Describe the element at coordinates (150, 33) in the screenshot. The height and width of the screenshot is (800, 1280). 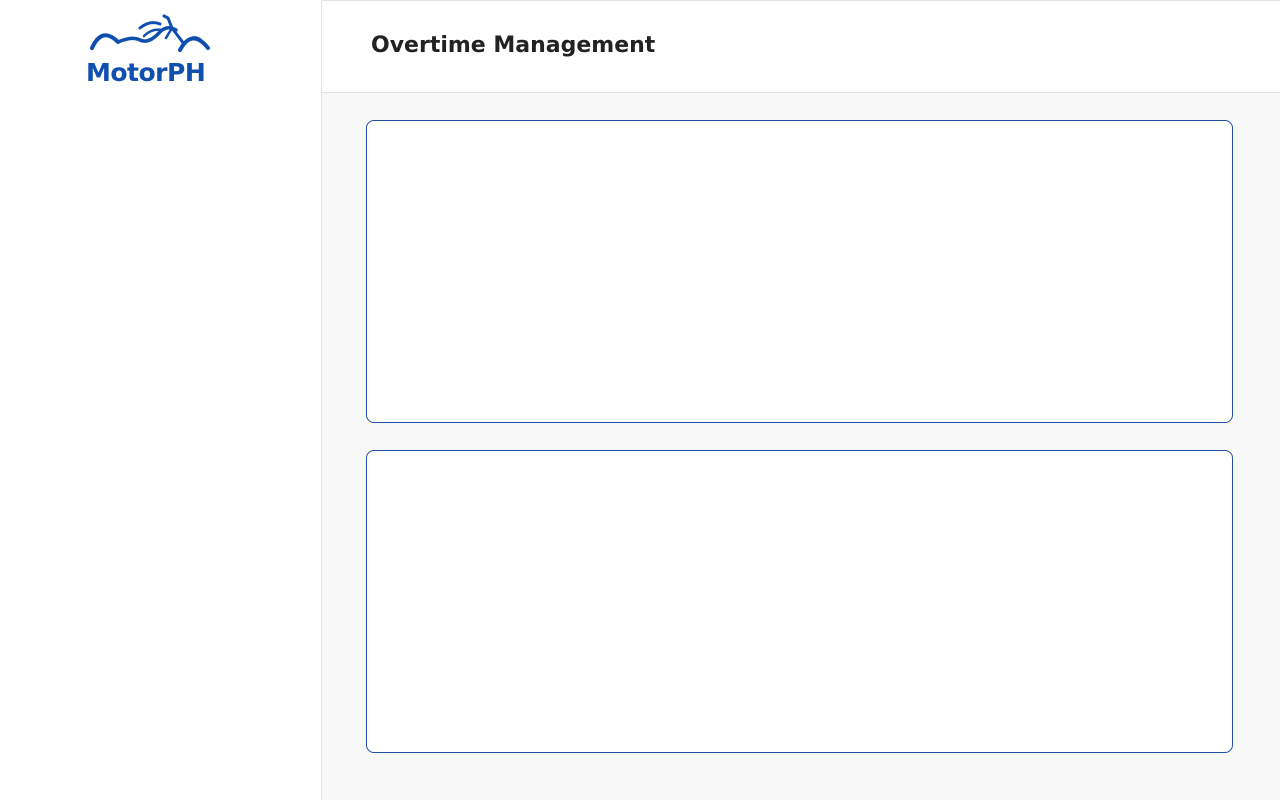
I see `motorcycle-icon` at that location.